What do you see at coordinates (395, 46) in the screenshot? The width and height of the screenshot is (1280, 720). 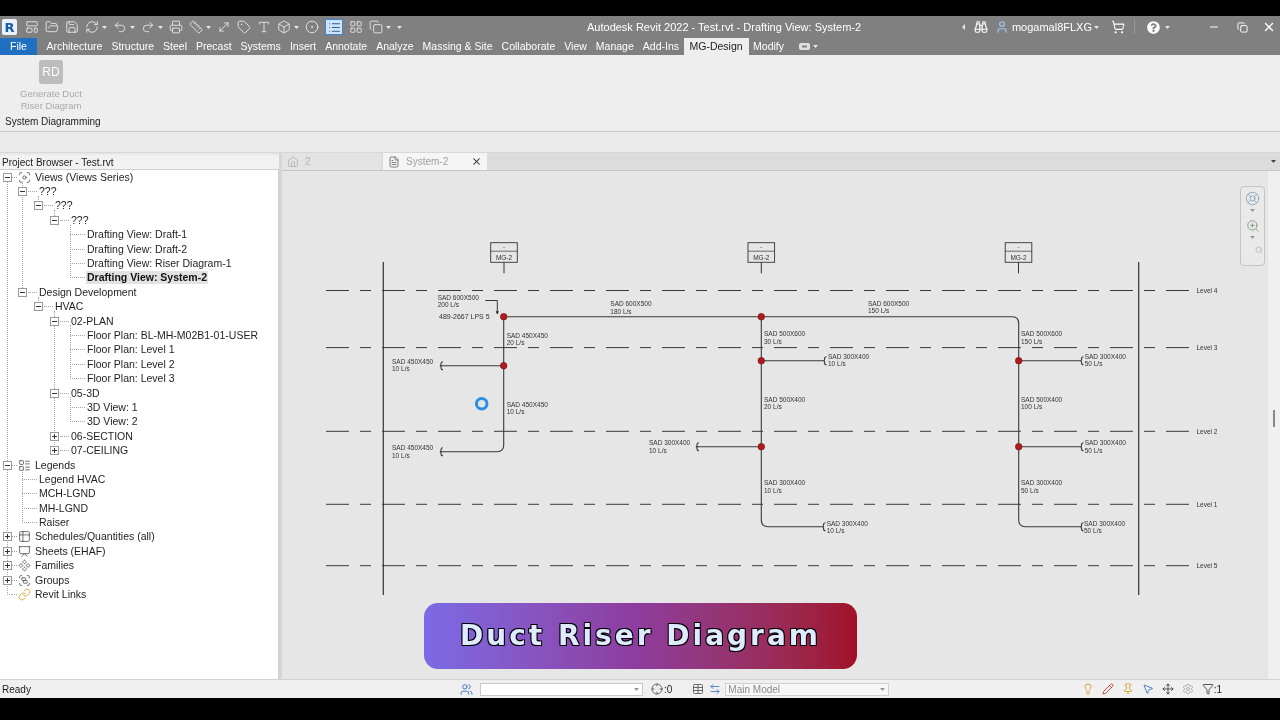 I see `ribbon-tab: Analyze` at bounding box center [395, 46].